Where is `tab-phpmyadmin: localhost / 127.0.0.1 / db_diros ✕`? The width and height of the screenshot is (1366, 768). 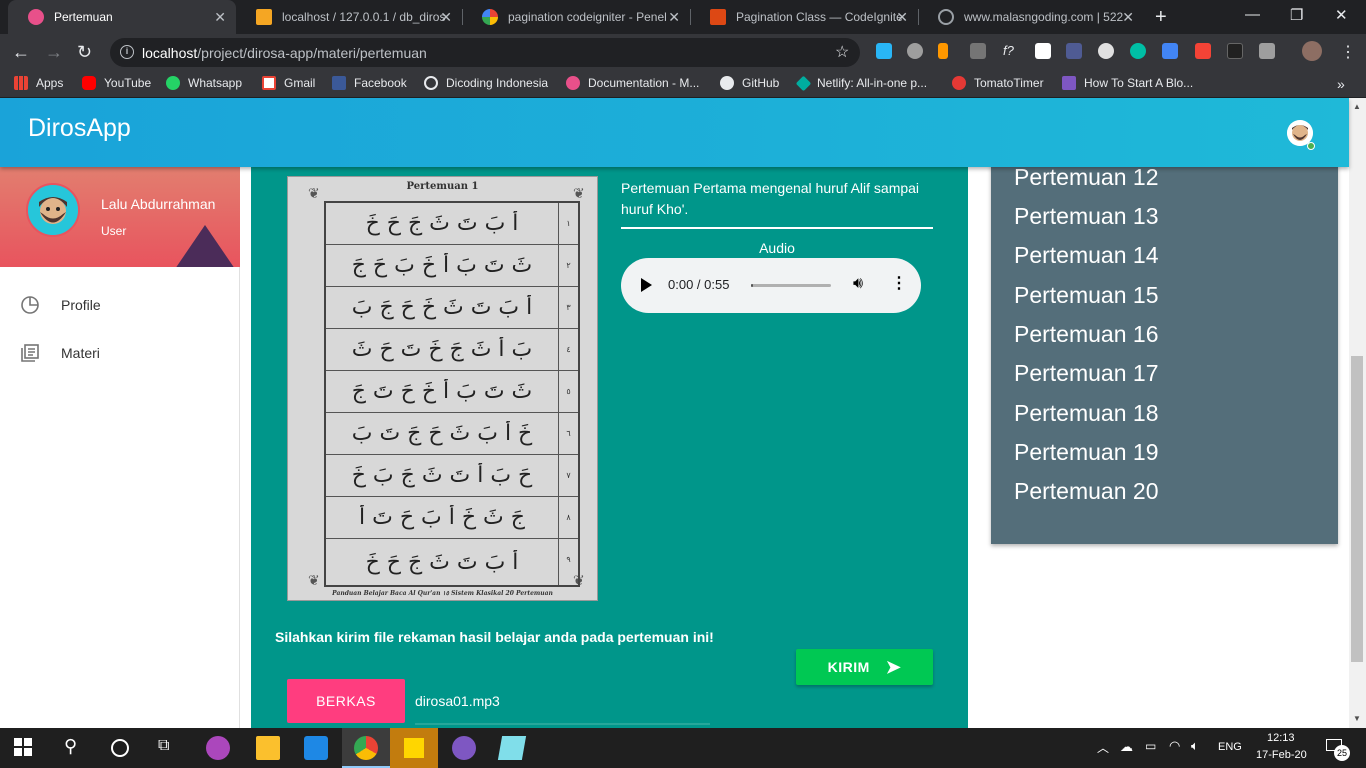
tab-phpmyadmin: localhost / 127.0.0.1 / db_diros ✕ is located at coordinates (349, 17).